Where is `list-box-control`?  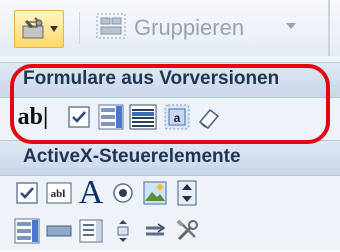 list-box-control is located at coordinates (143, 117).